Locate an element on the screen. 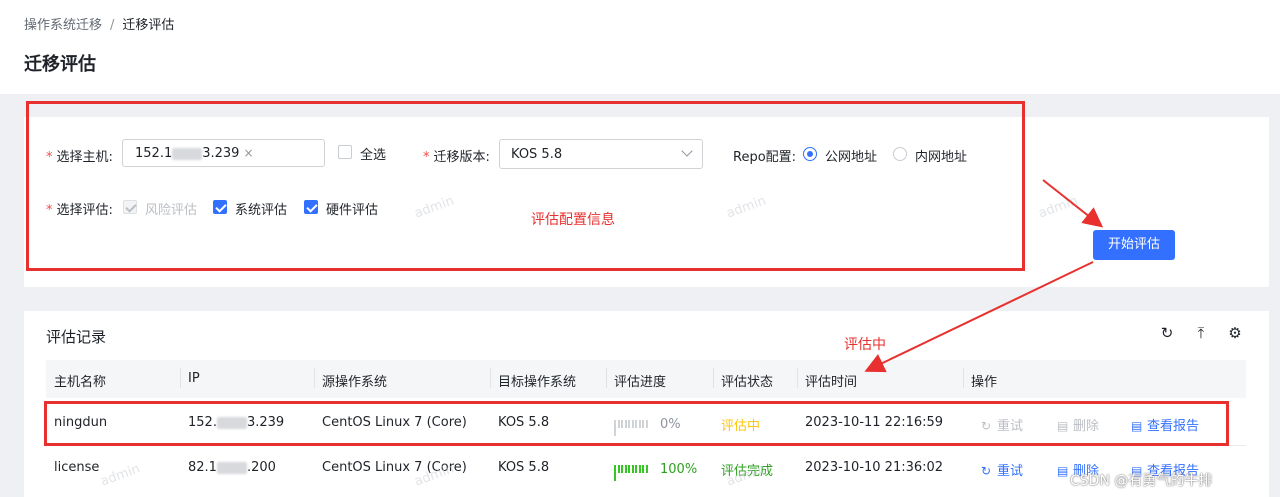 The height and width of the screenshot is (497, 1280). arrow-to-time-column is located at coordinates (979, 317).